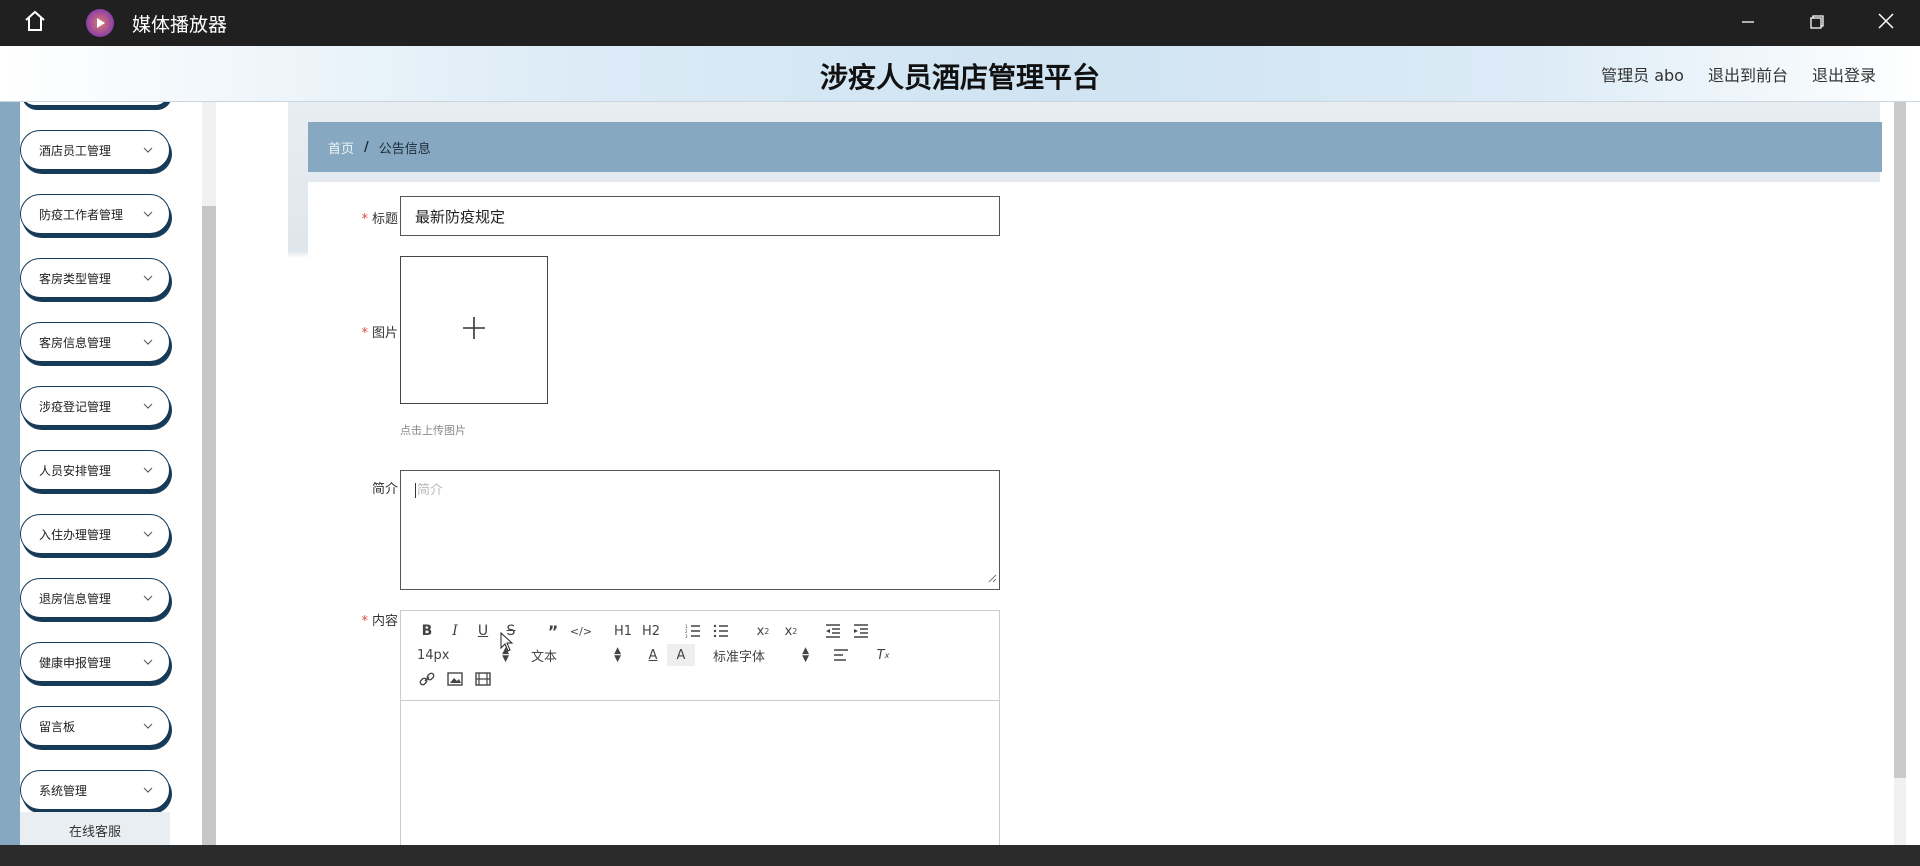  I want to click on sidebar-item-epidemic-registration: 涉疫登记管理, so click(95, 406).